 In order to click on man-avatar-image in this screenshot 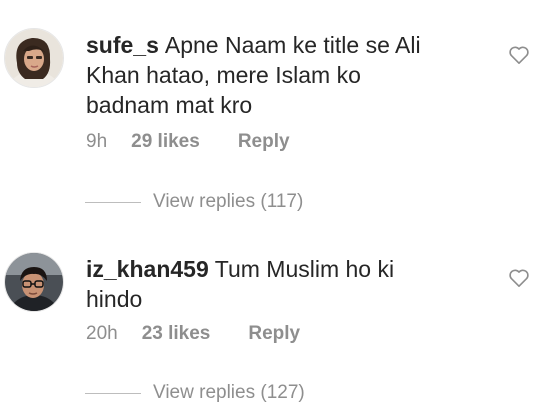, I will do `click(34, 282)`.